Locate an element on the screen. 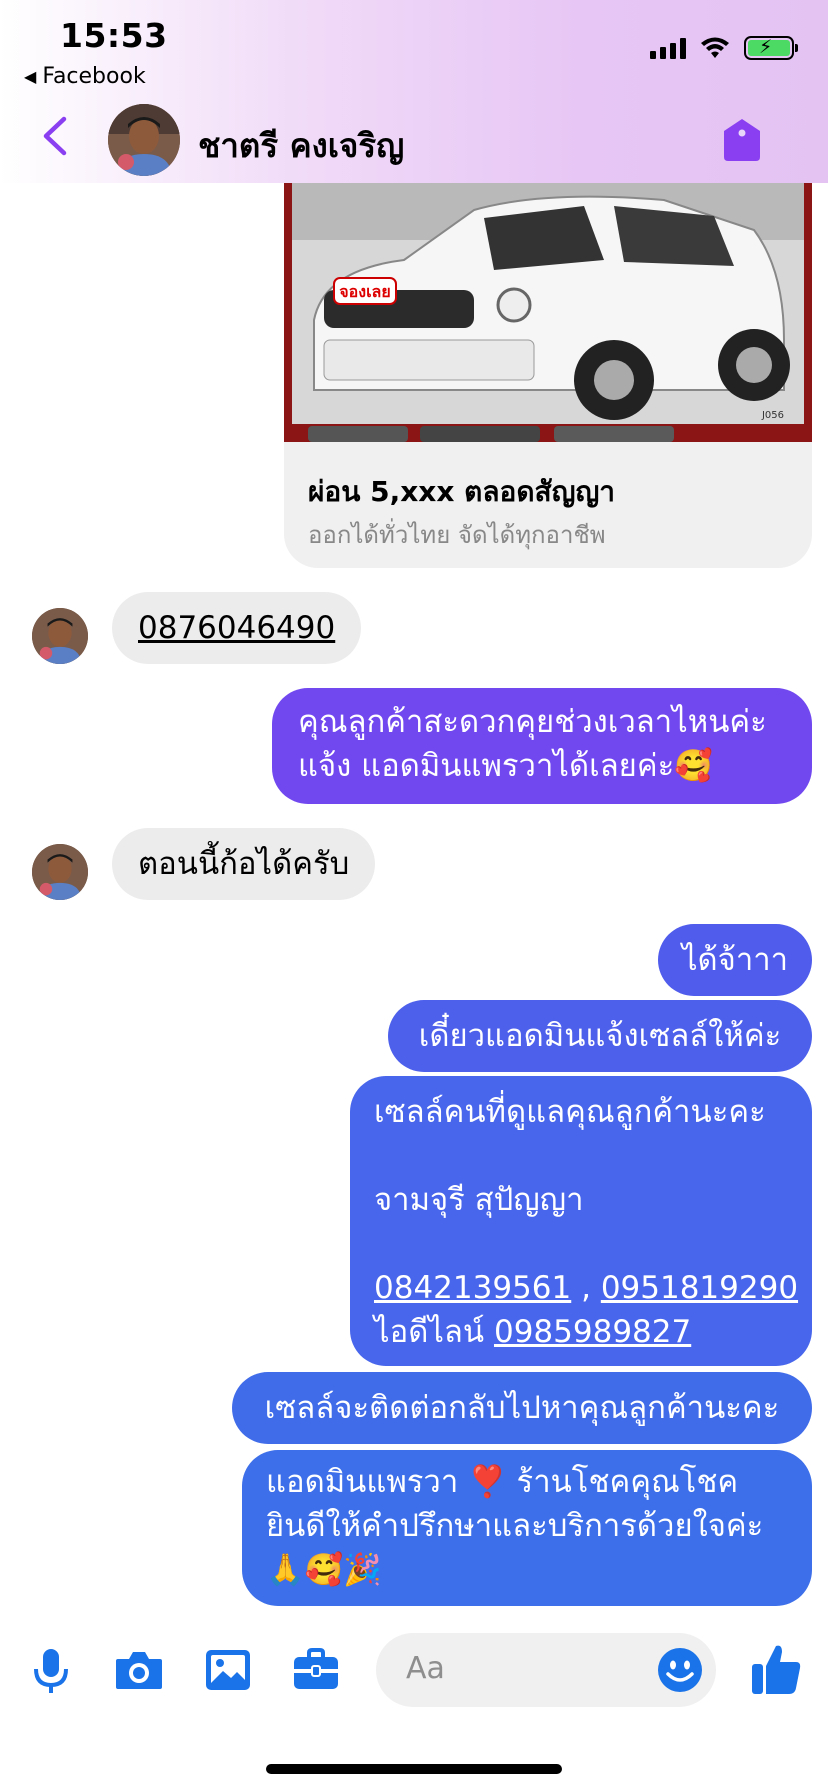 The width and height of the screenshot is (828, 1792). wifi-icon is located at coordinates (715, 47).